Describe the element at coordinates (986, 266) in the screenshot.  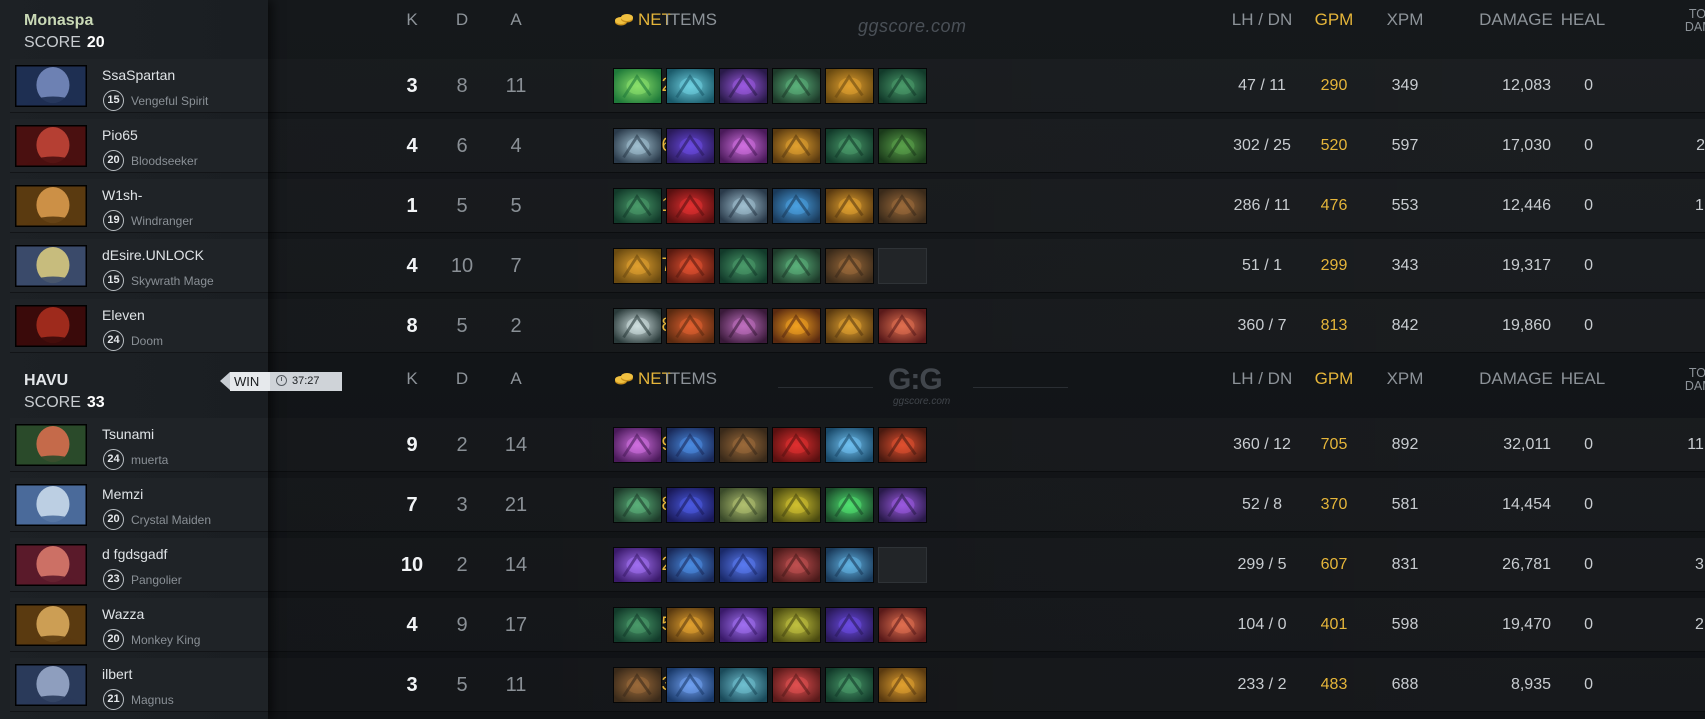
I see `table-row: 410712,58751 / 129934319,31700` at that location.